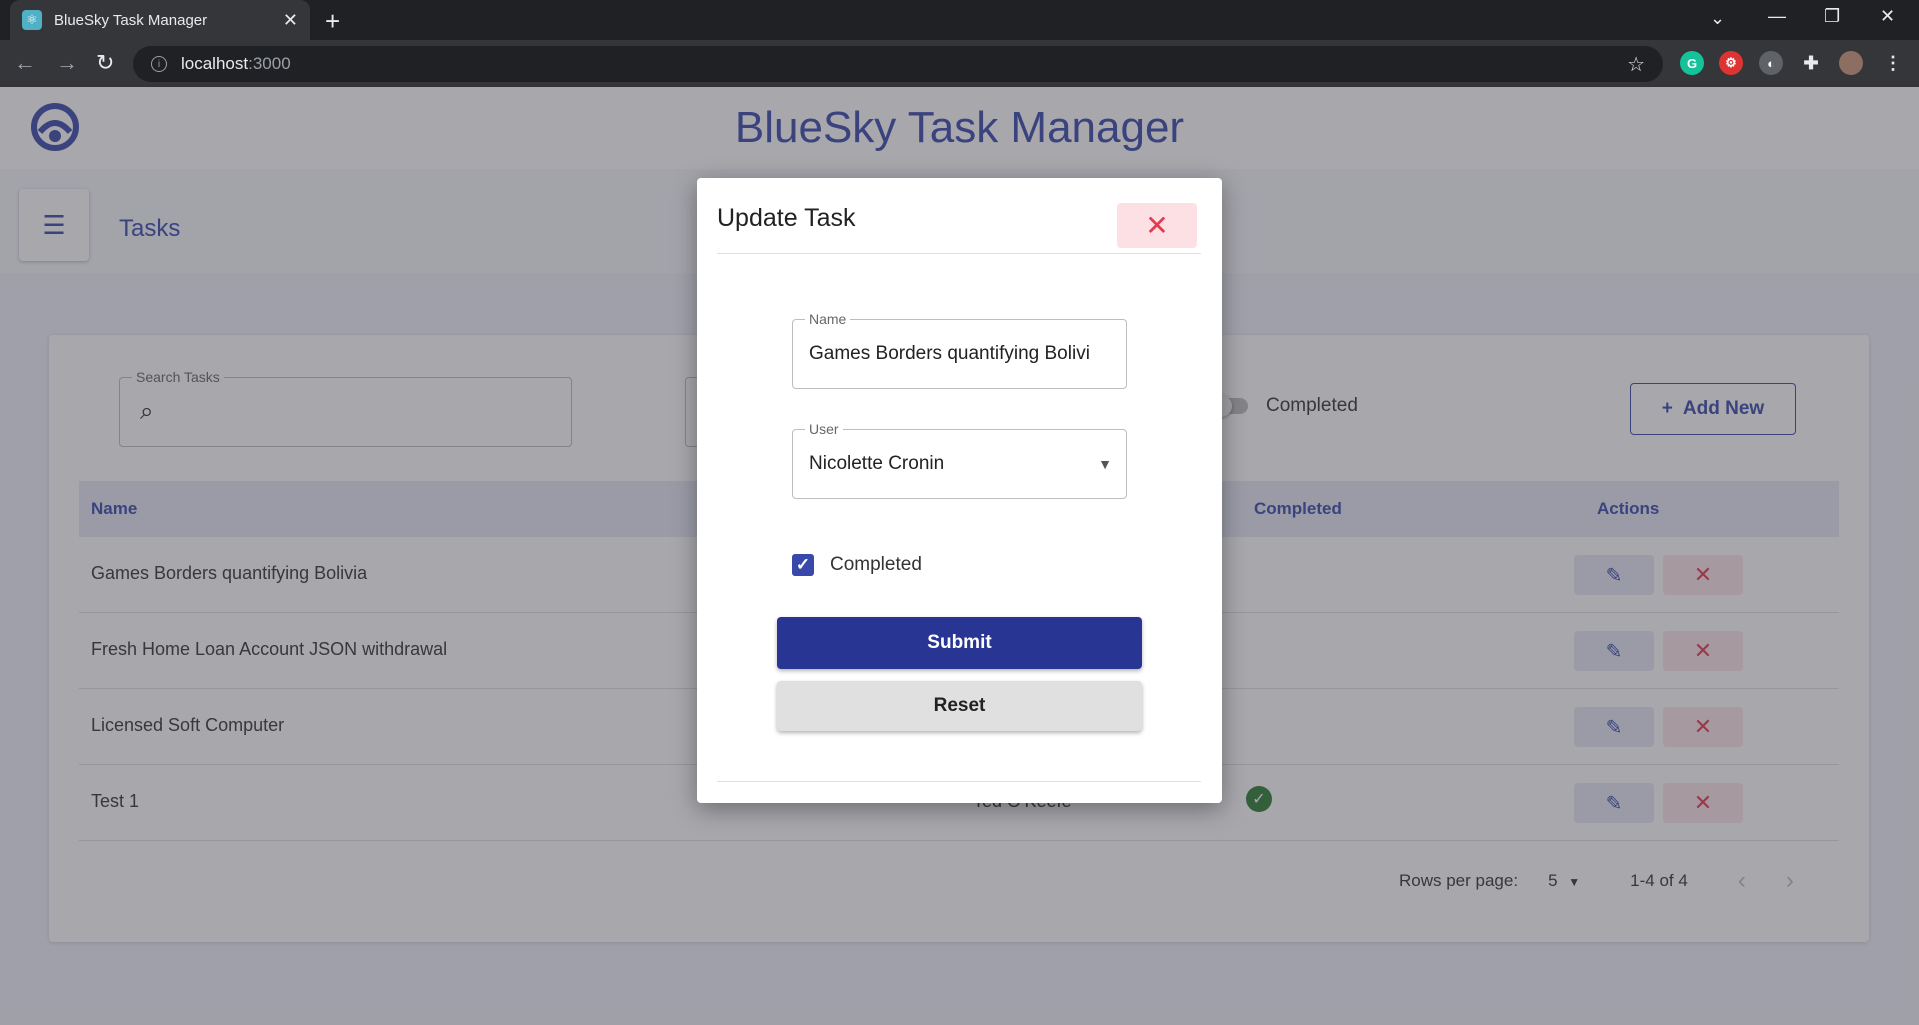 The width and height of the screenshot is (1919, 1025). What do you see at coordinates (1636, 64) in the screenshot?
I see `bookmark-star-icon: ☆` at bounding box center [1636, 64].